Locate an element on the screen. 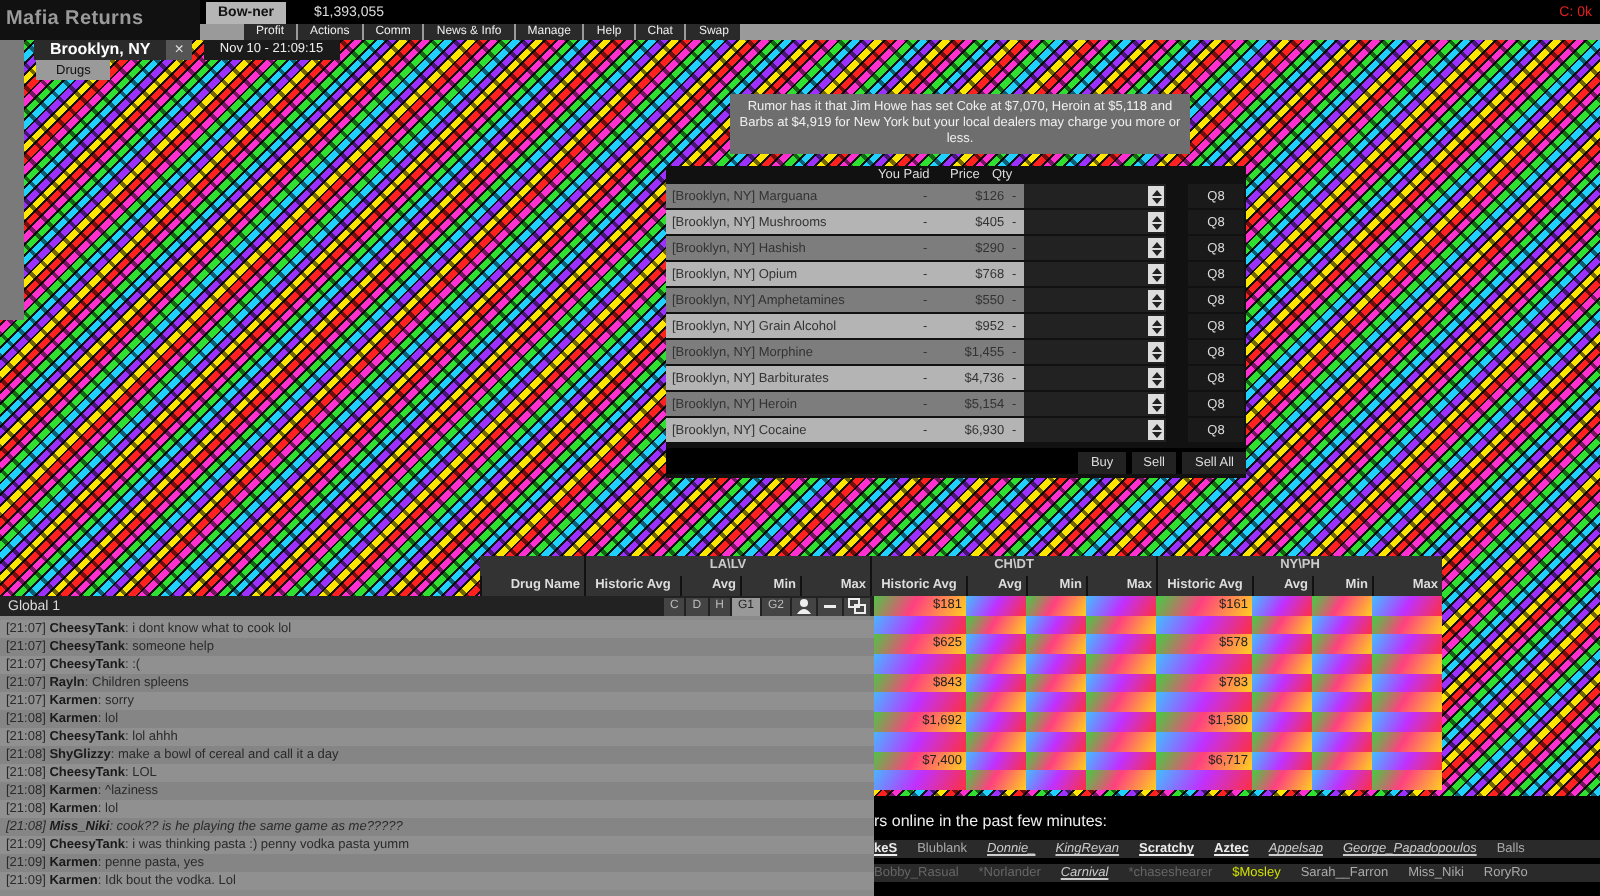  city-tab: Brooklyn, NY is located at coordinates (100, 50).